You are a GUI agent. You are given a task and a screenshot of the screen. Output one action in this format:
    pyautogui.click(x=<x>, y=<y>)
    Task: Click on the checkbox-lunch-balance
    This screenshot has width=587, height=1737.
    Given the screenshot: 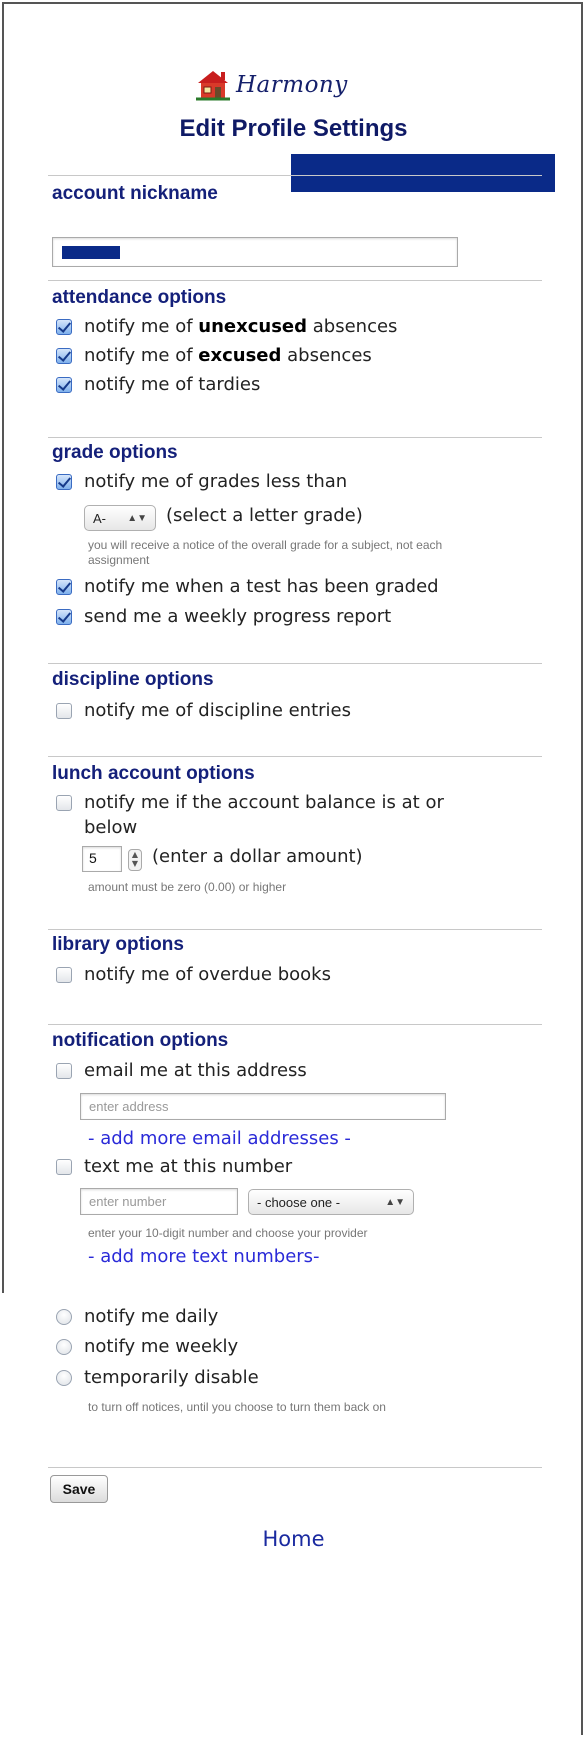 What is the action you would take?
    pyautogui.click(x=64, y=802)
    